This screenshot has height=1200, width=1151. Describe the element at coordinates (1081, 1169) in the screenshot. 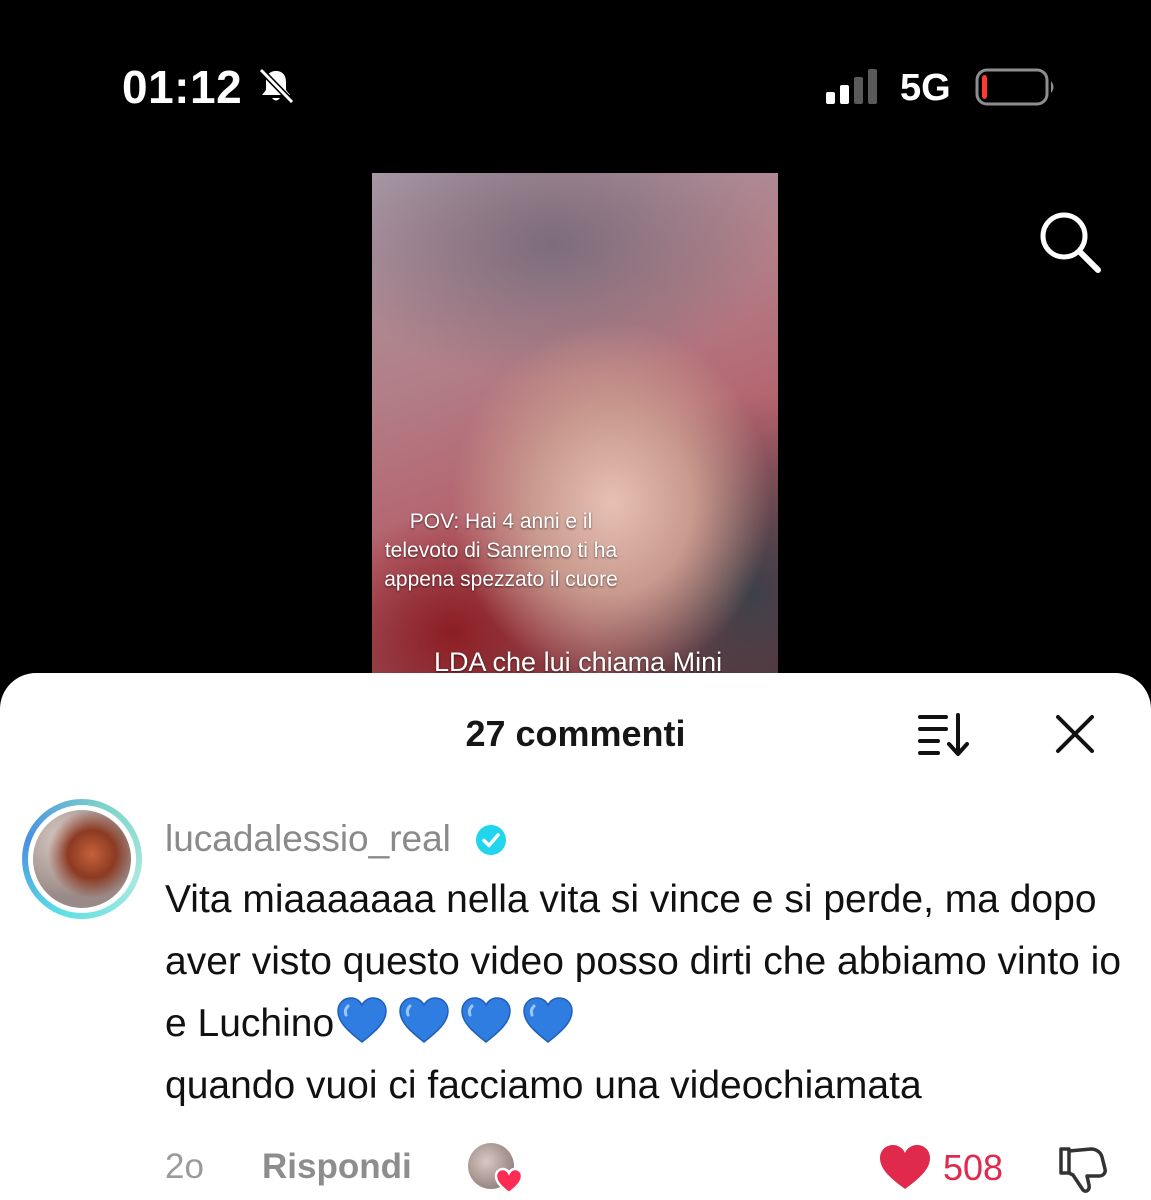

I see `dislike-icon` at that location.